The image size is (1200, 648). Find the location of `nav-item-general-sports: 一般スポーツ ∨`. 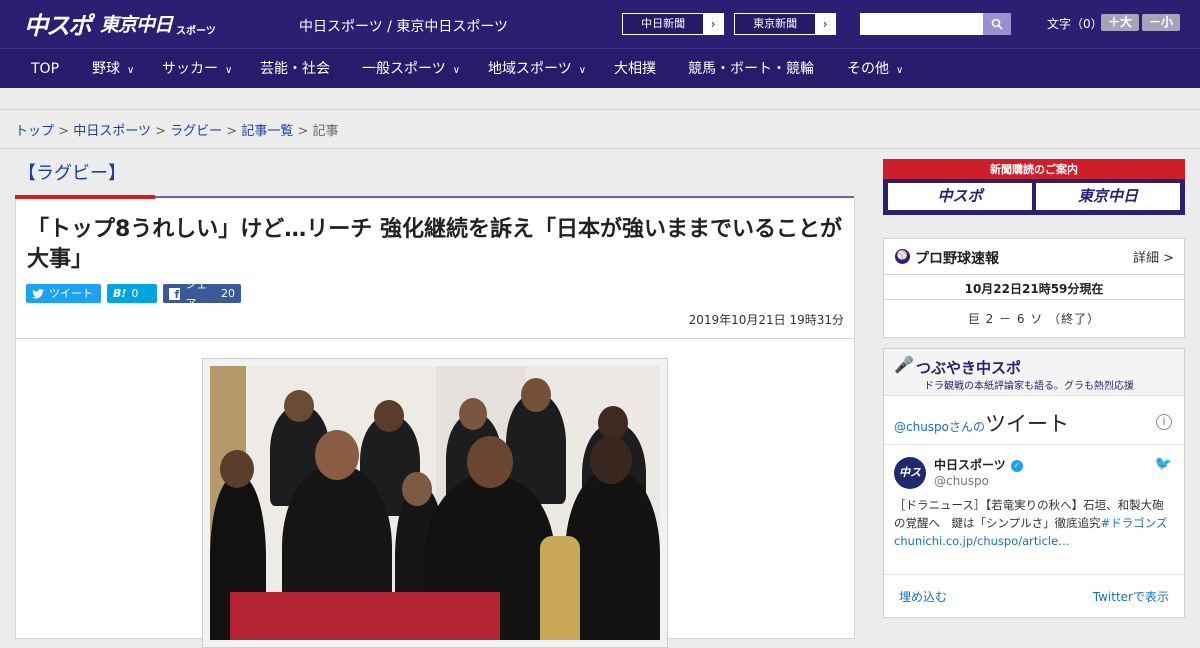

nav-item-general-sports: 一般スポーツ ∨ is located at coordinates (411, 69).